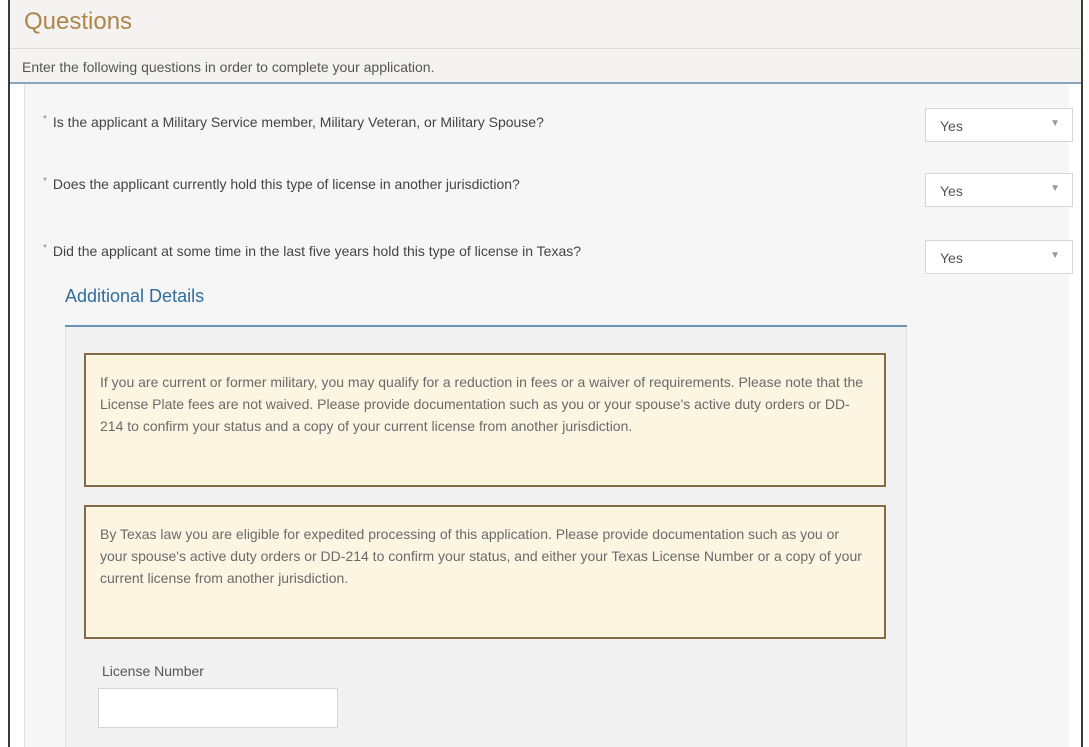 The image size is (1089, 747). I want to click on additional-details-title: Additional Details, so click(135, 296).